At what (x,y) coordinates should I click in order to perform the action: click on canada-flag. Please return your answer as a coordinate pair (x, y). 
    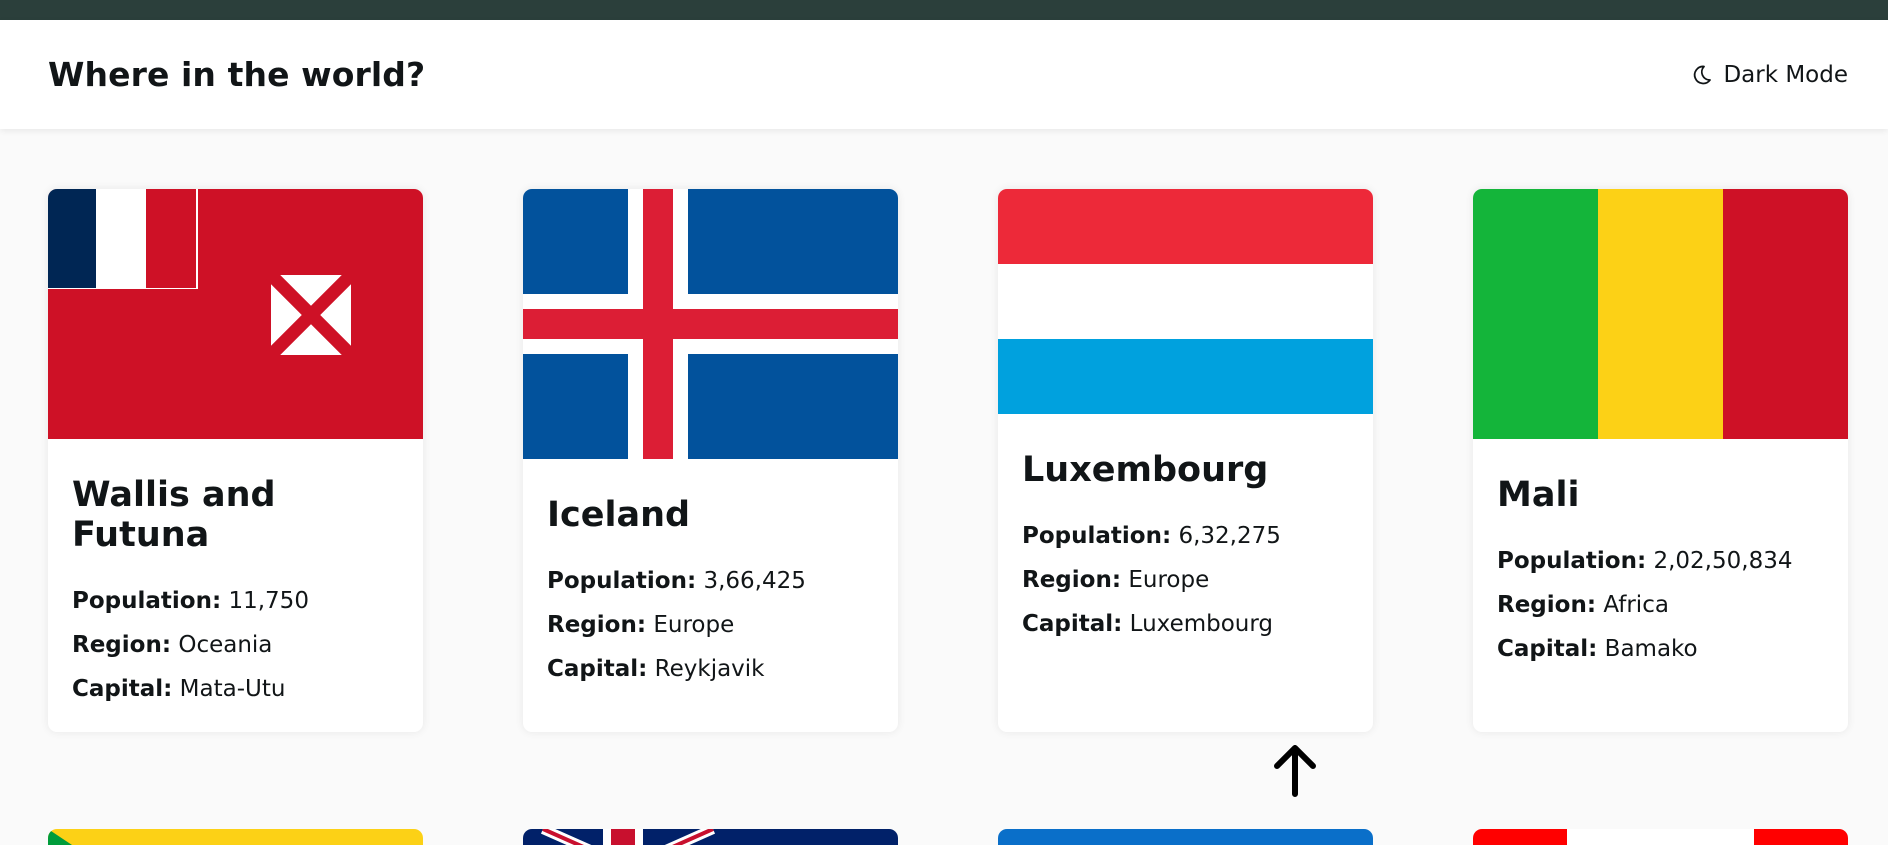
    Looking at the image, I should click on (1660, 837).